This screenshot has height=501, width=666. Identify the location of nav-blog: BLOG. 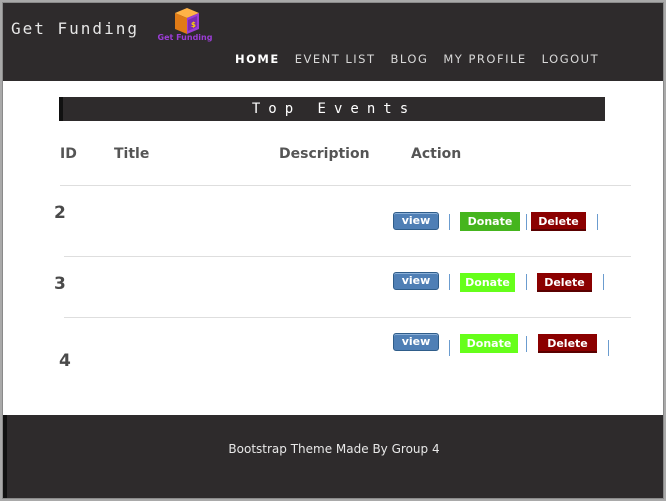
(410, 59).